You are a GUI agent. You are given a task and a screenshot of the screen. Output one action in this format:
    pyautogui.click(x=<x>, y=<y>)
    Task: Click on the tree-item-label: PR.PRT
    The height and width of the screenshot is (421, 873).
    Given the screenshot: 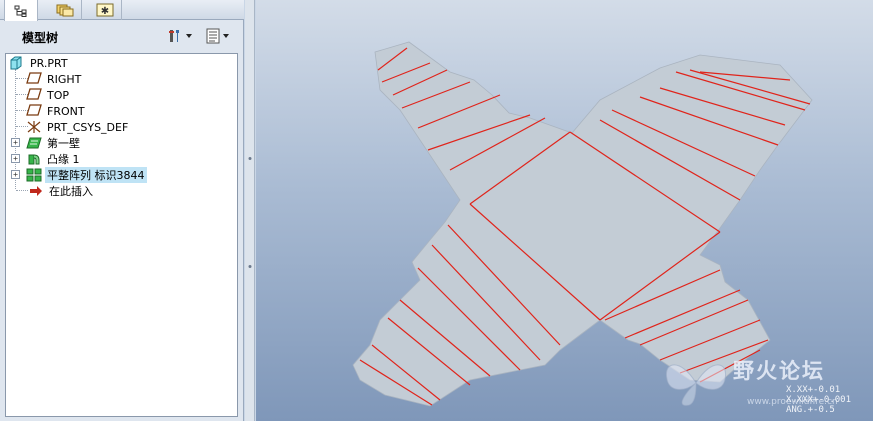 What is the action you would take?
    pyautogui.click(x=49, y=63)
    